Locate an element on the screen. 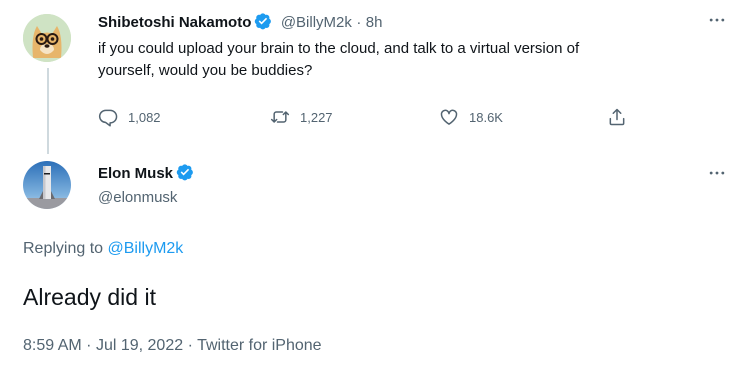 Image resolution: width=743 pixels, height=366 pixels. share-icon is located at coordinates (617, 117).